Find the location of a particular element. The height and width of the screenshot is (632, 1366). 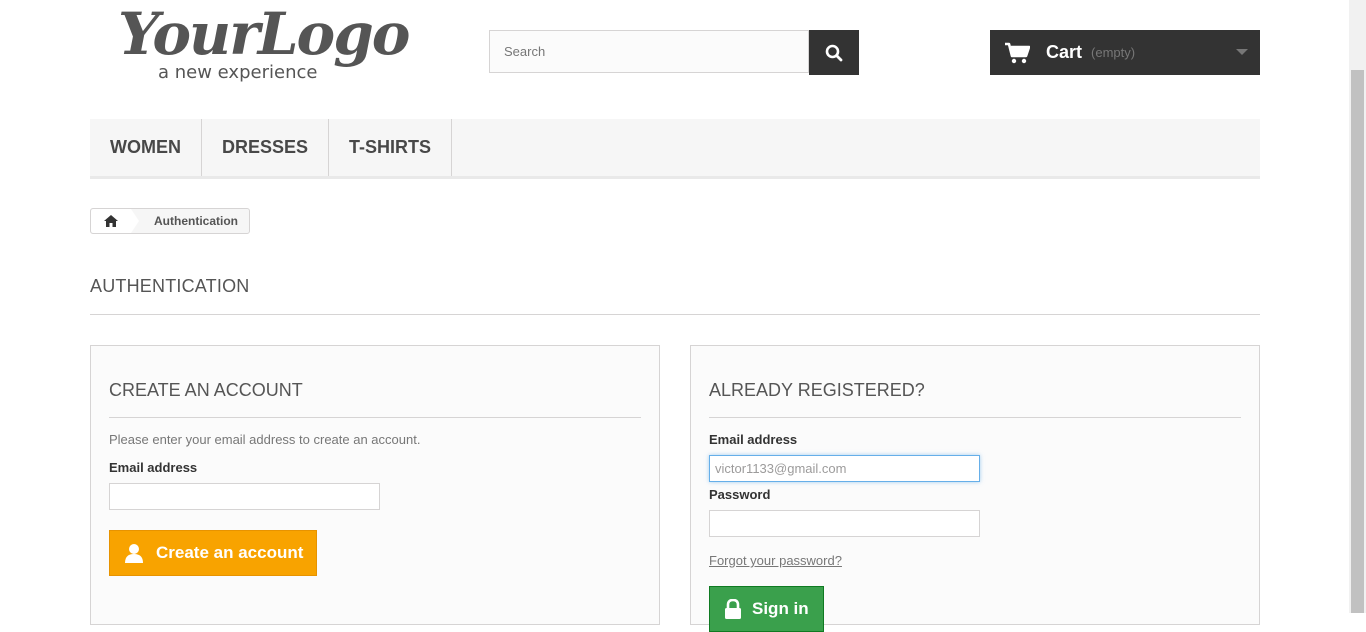

logo-wordmark: YourLogo is located at coordinates (264, 34).